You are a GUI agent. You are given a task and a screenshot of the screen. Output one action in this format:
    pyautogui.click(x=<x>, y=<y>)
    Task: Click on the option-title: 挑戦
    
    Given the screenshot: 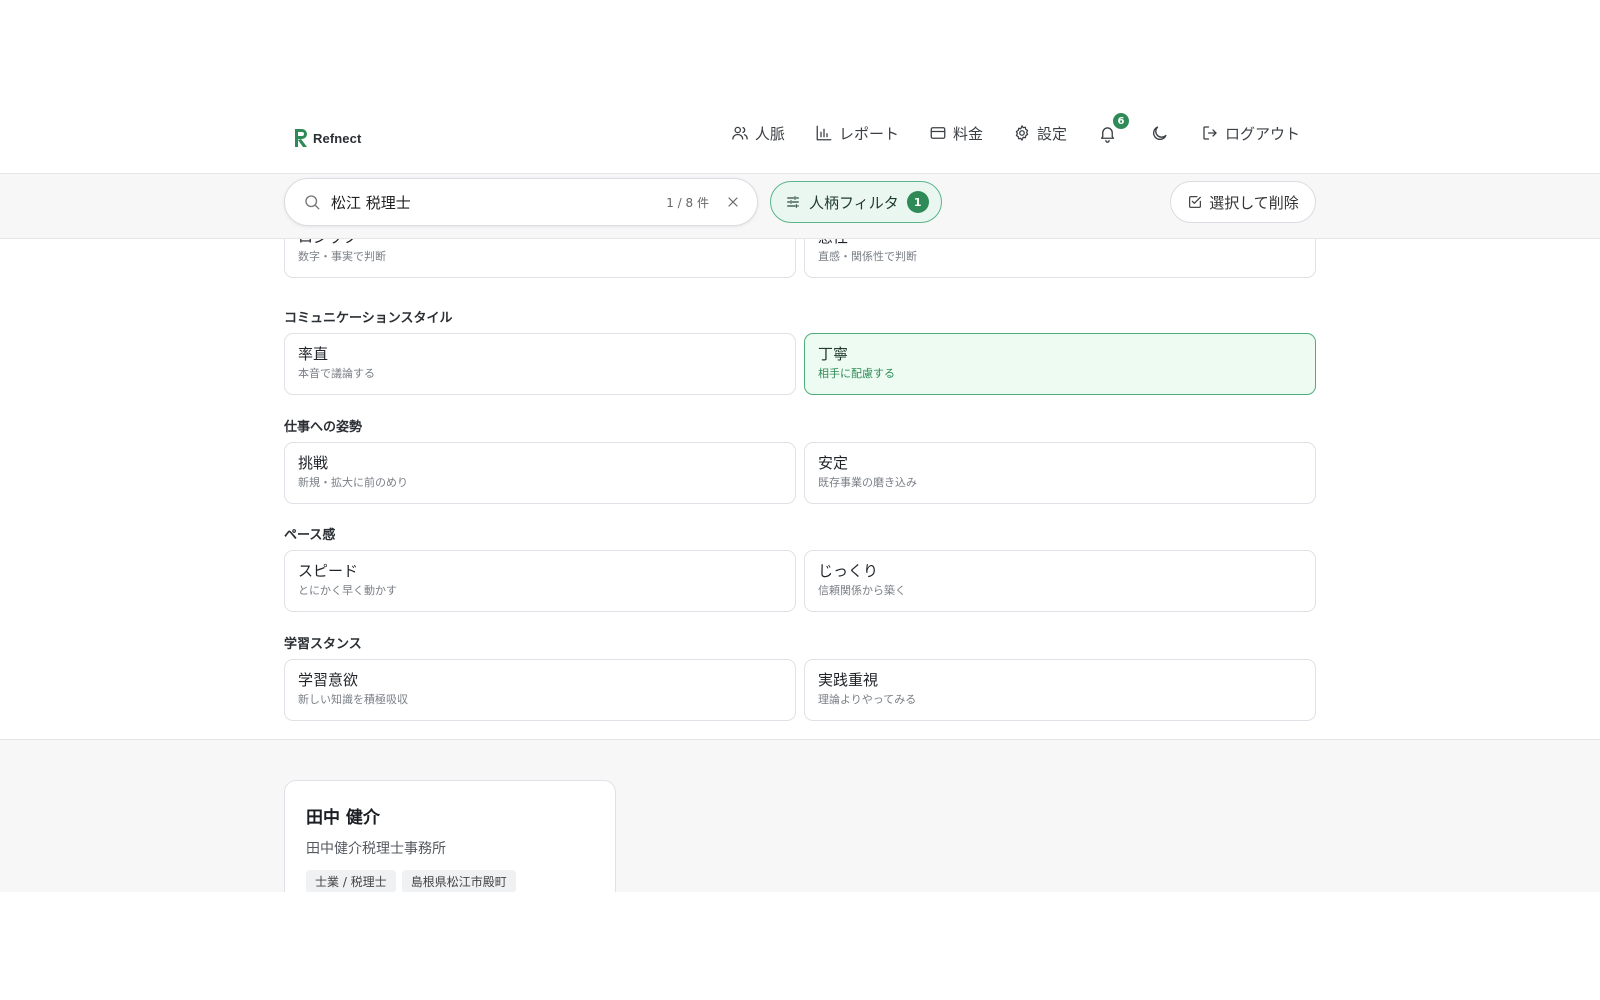 What is the action you would take?
    pyautogui.click(x=313, y=463)
    